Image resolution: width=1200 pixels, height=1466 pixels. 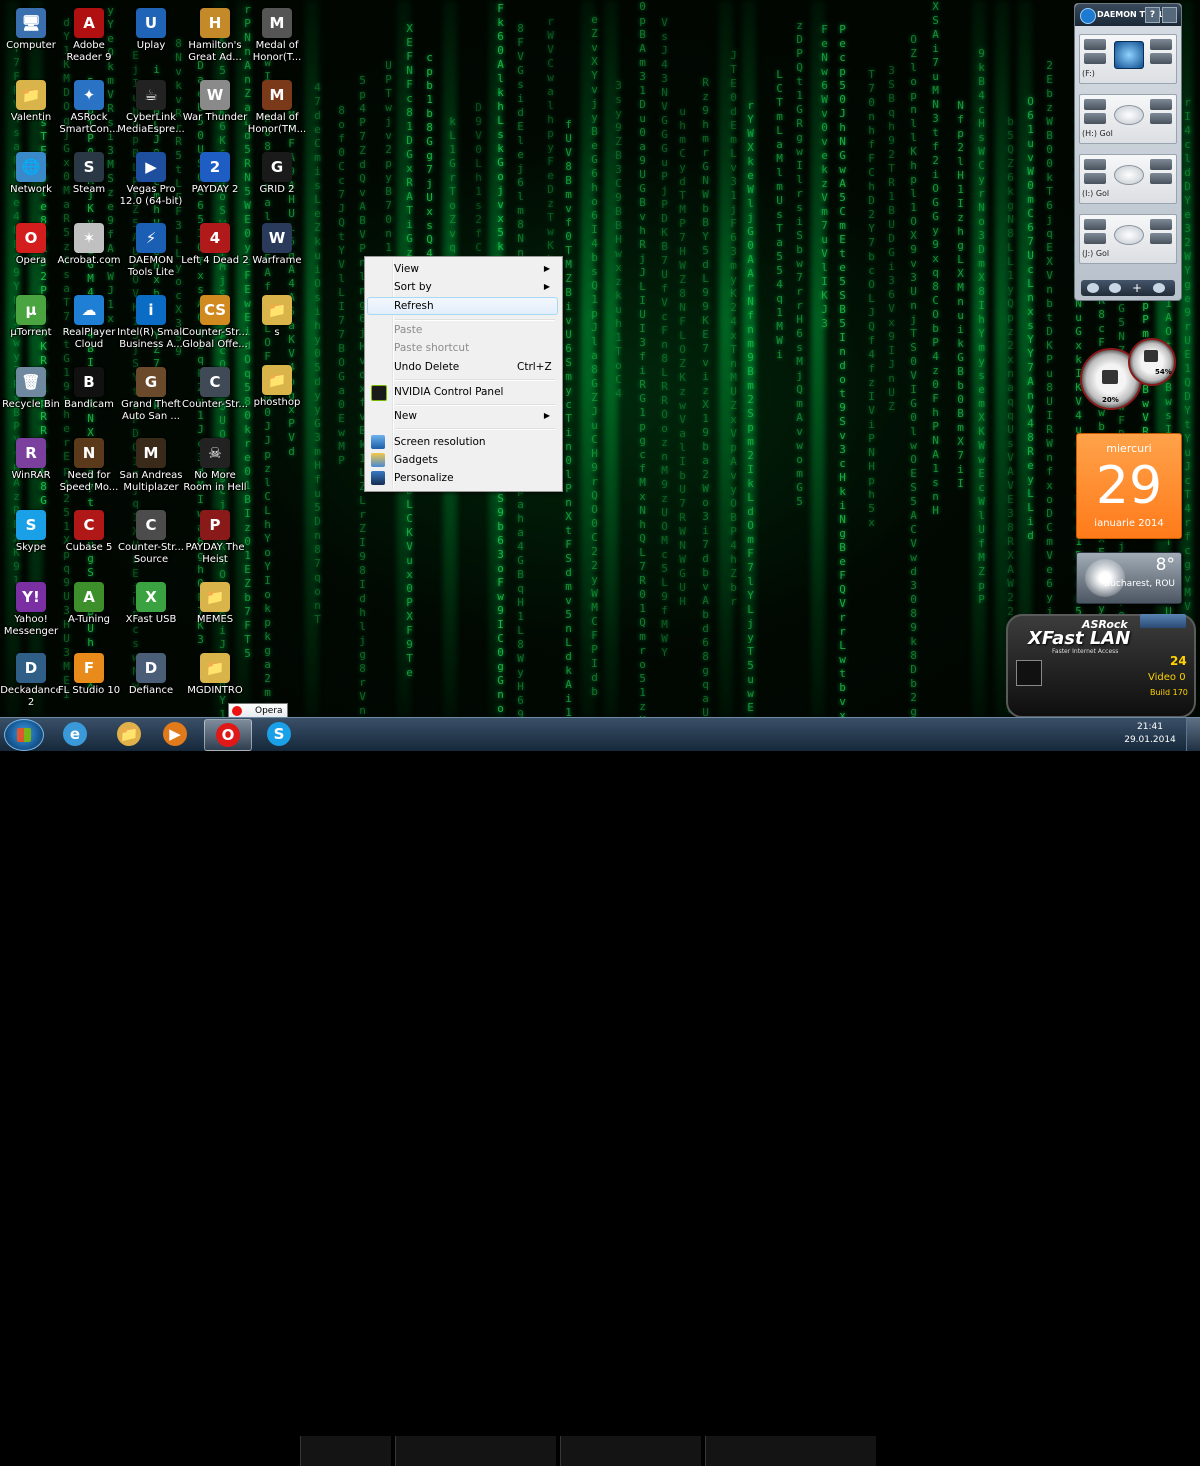 What do you see at coordinates (277, 260) in the screenshot?
I see `desktop-icon-label: Warframe` at bounding box center [277, 260].